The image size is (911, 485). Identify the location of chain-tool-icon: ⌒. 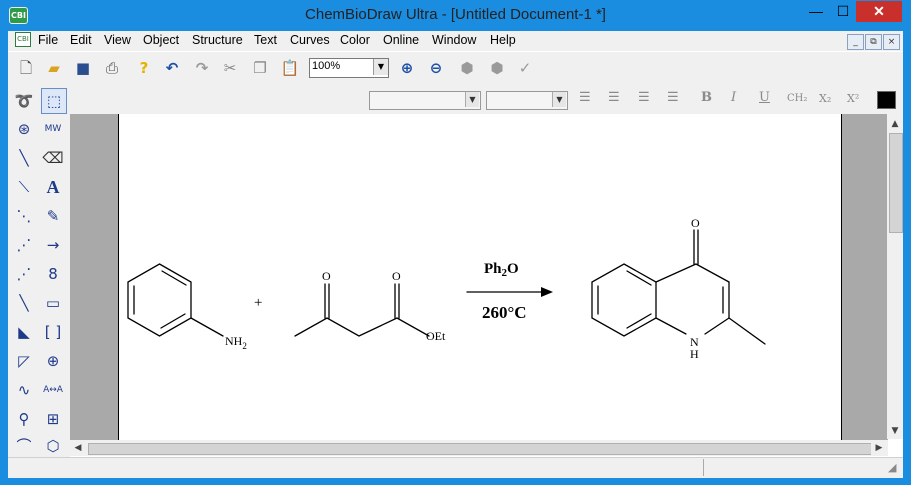
(24, 446).